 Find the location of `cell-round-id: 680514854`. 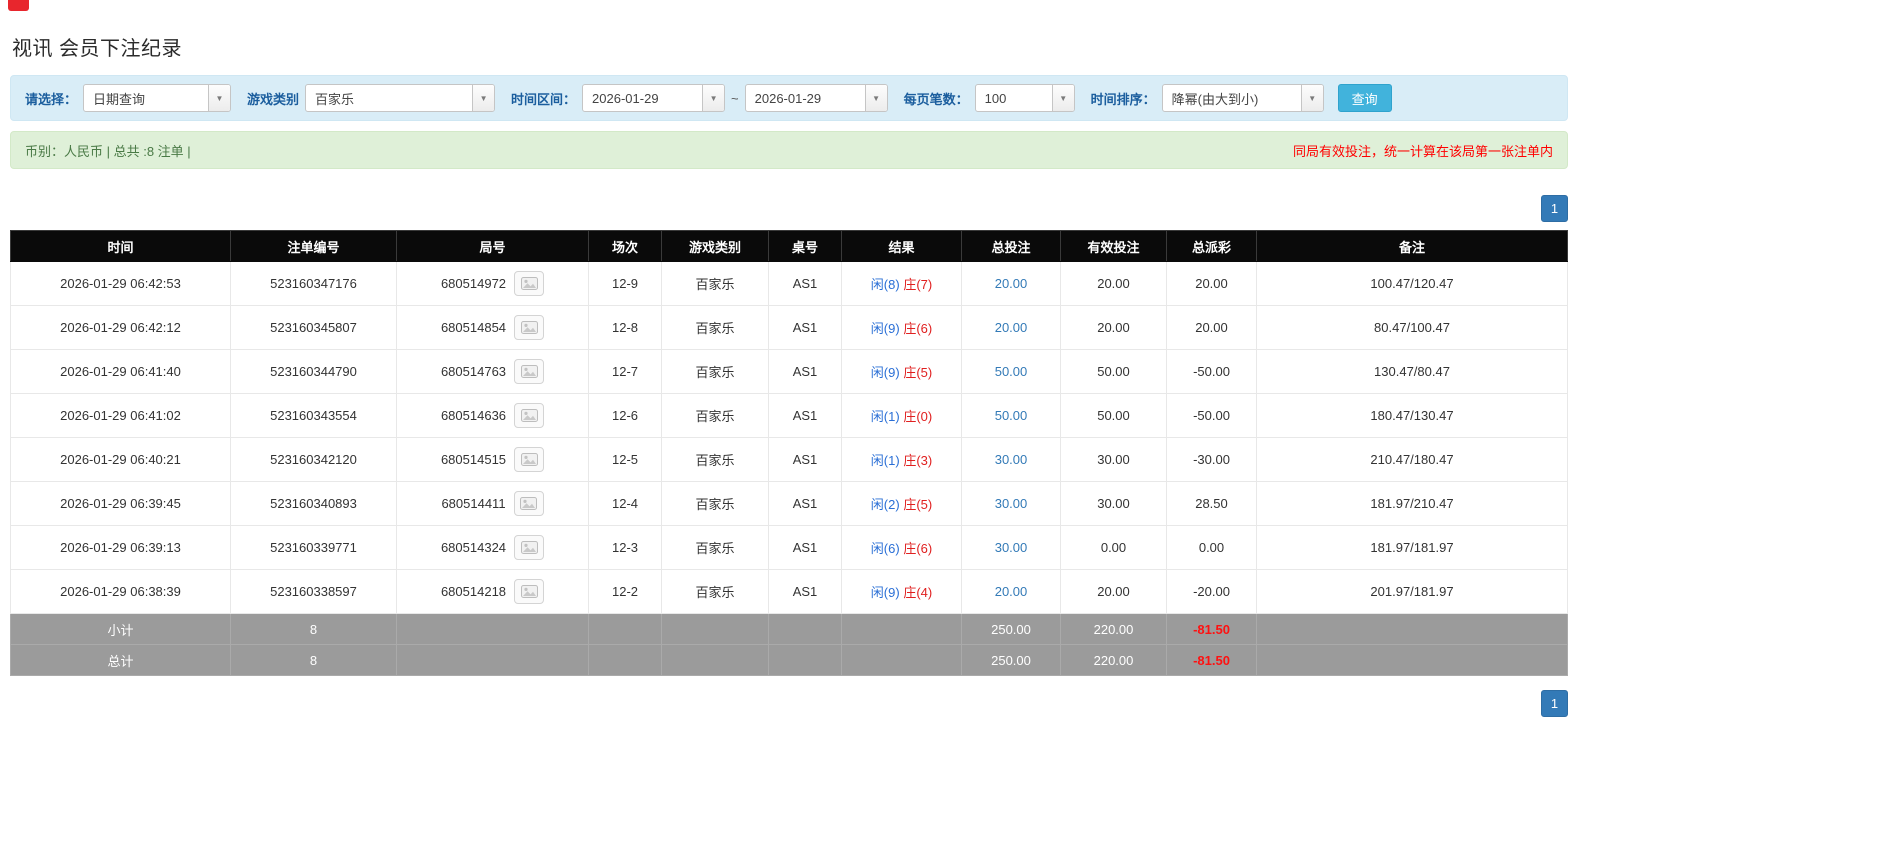

cell-round-id: 680514854 is located at coordinates (492, 327).